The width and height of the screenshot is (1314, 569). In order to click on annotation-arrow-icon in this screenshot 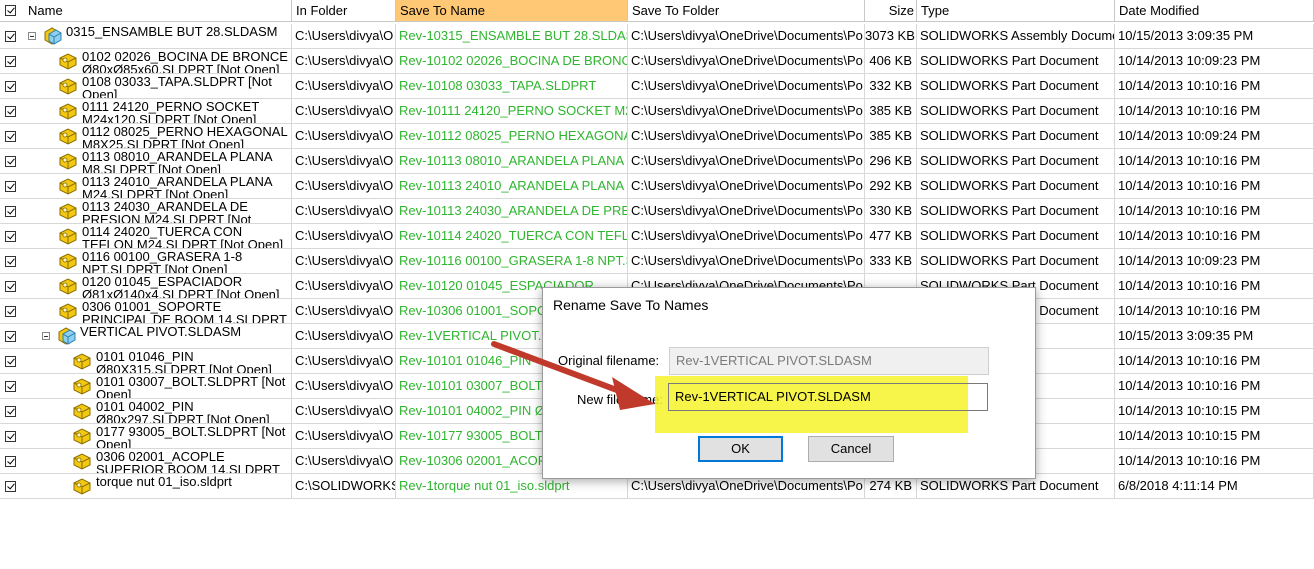, I will do `click(573, 375)`.